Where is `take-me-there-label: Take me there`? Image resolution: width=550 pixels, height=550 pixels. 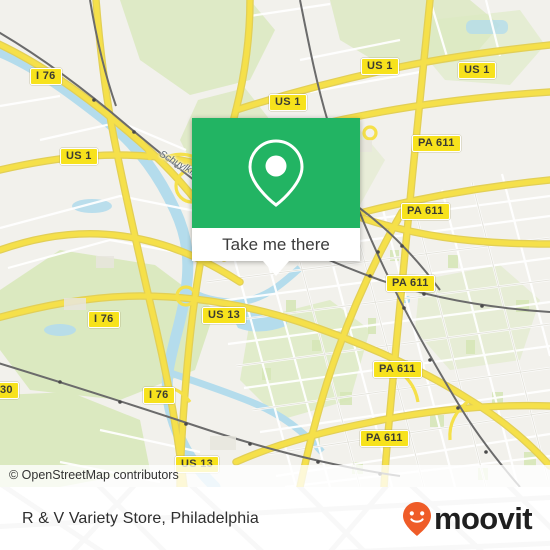
take-me-there-label: Take me there is located at coordinates (276, 244).